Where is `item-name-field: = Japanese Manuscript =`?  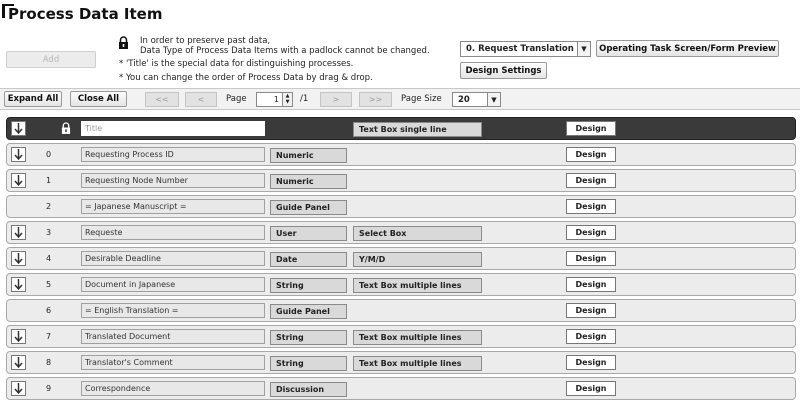
item-name-field: = Japanese Manuscript = is located at coordinates (173, 206).